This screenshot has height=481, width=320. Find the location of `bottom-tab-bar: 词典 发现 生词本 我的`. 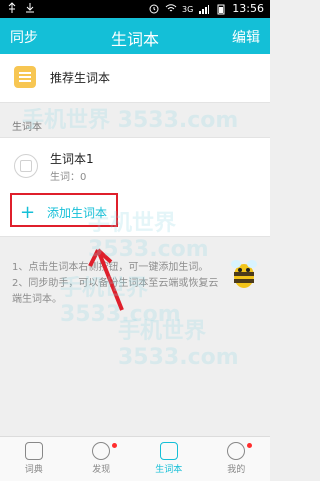

bottom-tab-bar: 词典 发现 生词本 我的 is located at coordinates (135, 458).